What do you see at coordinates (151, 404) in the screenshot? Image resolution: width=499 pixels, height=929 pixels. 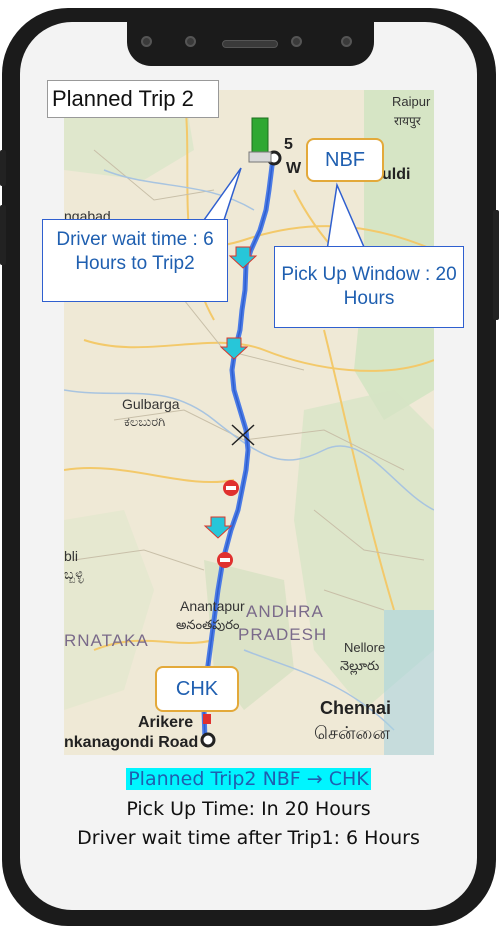 I see `map-label-gulbarga: Gulbarga` at bounding box center [151, 404].